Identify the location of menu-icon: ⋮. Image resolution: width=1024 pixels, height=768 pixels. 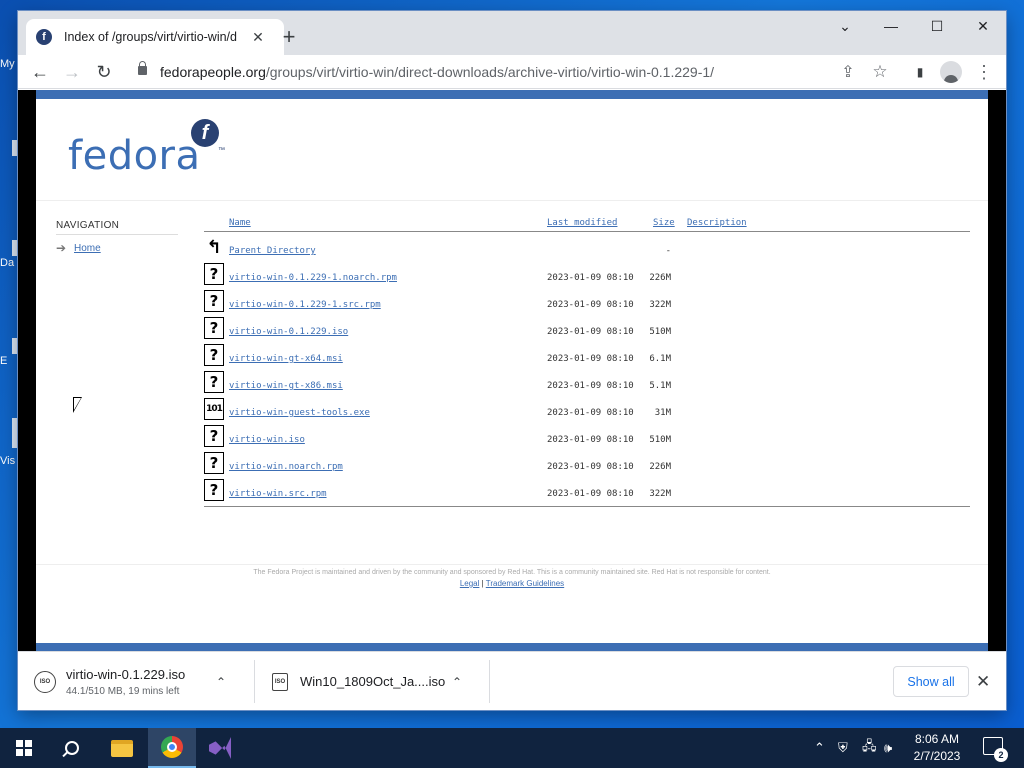
(984, 72).